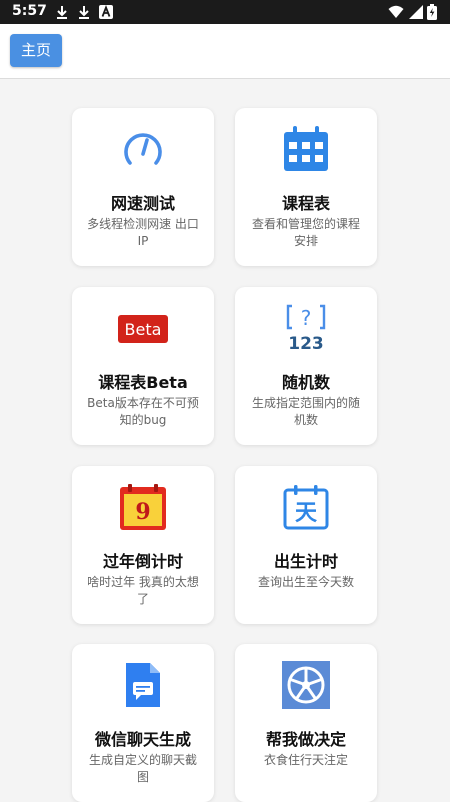  I want to click on new-year-calendar-icon: 9, so click(143, 507).